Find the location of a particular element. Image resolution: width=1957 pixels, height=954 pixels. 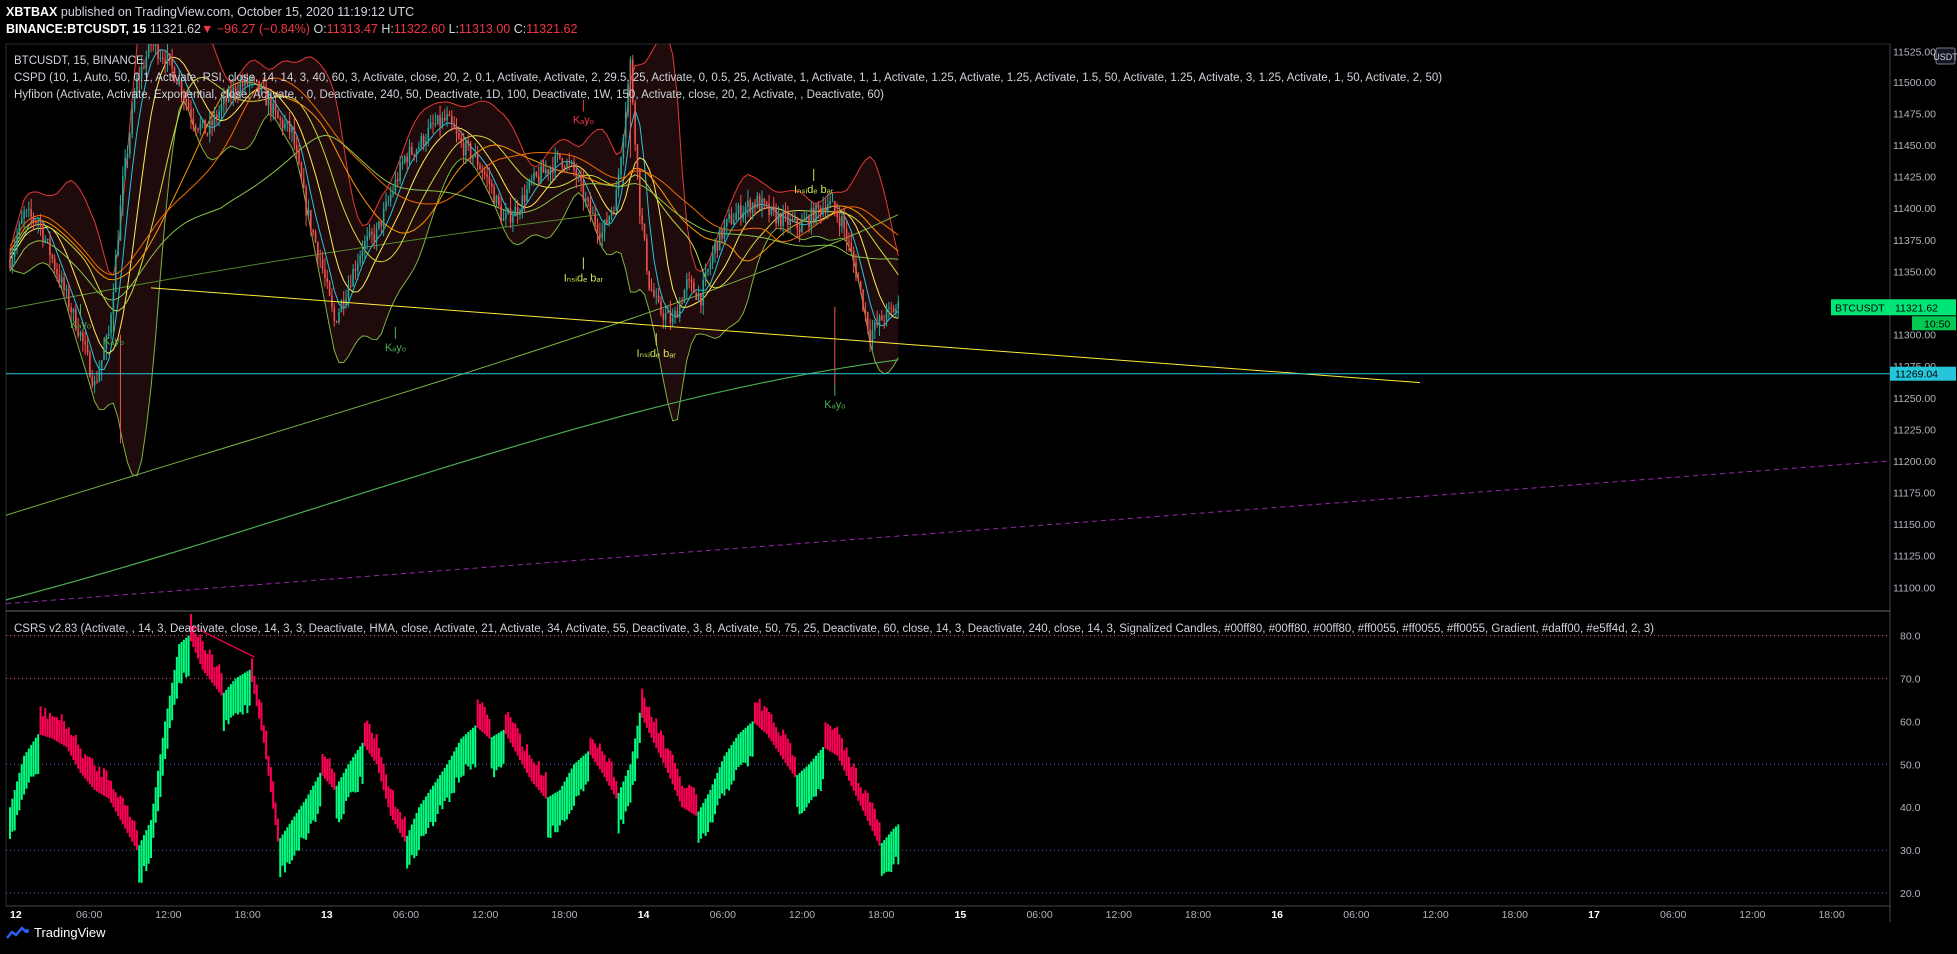

dashed-trend-line is located at coordinates (948, 532).